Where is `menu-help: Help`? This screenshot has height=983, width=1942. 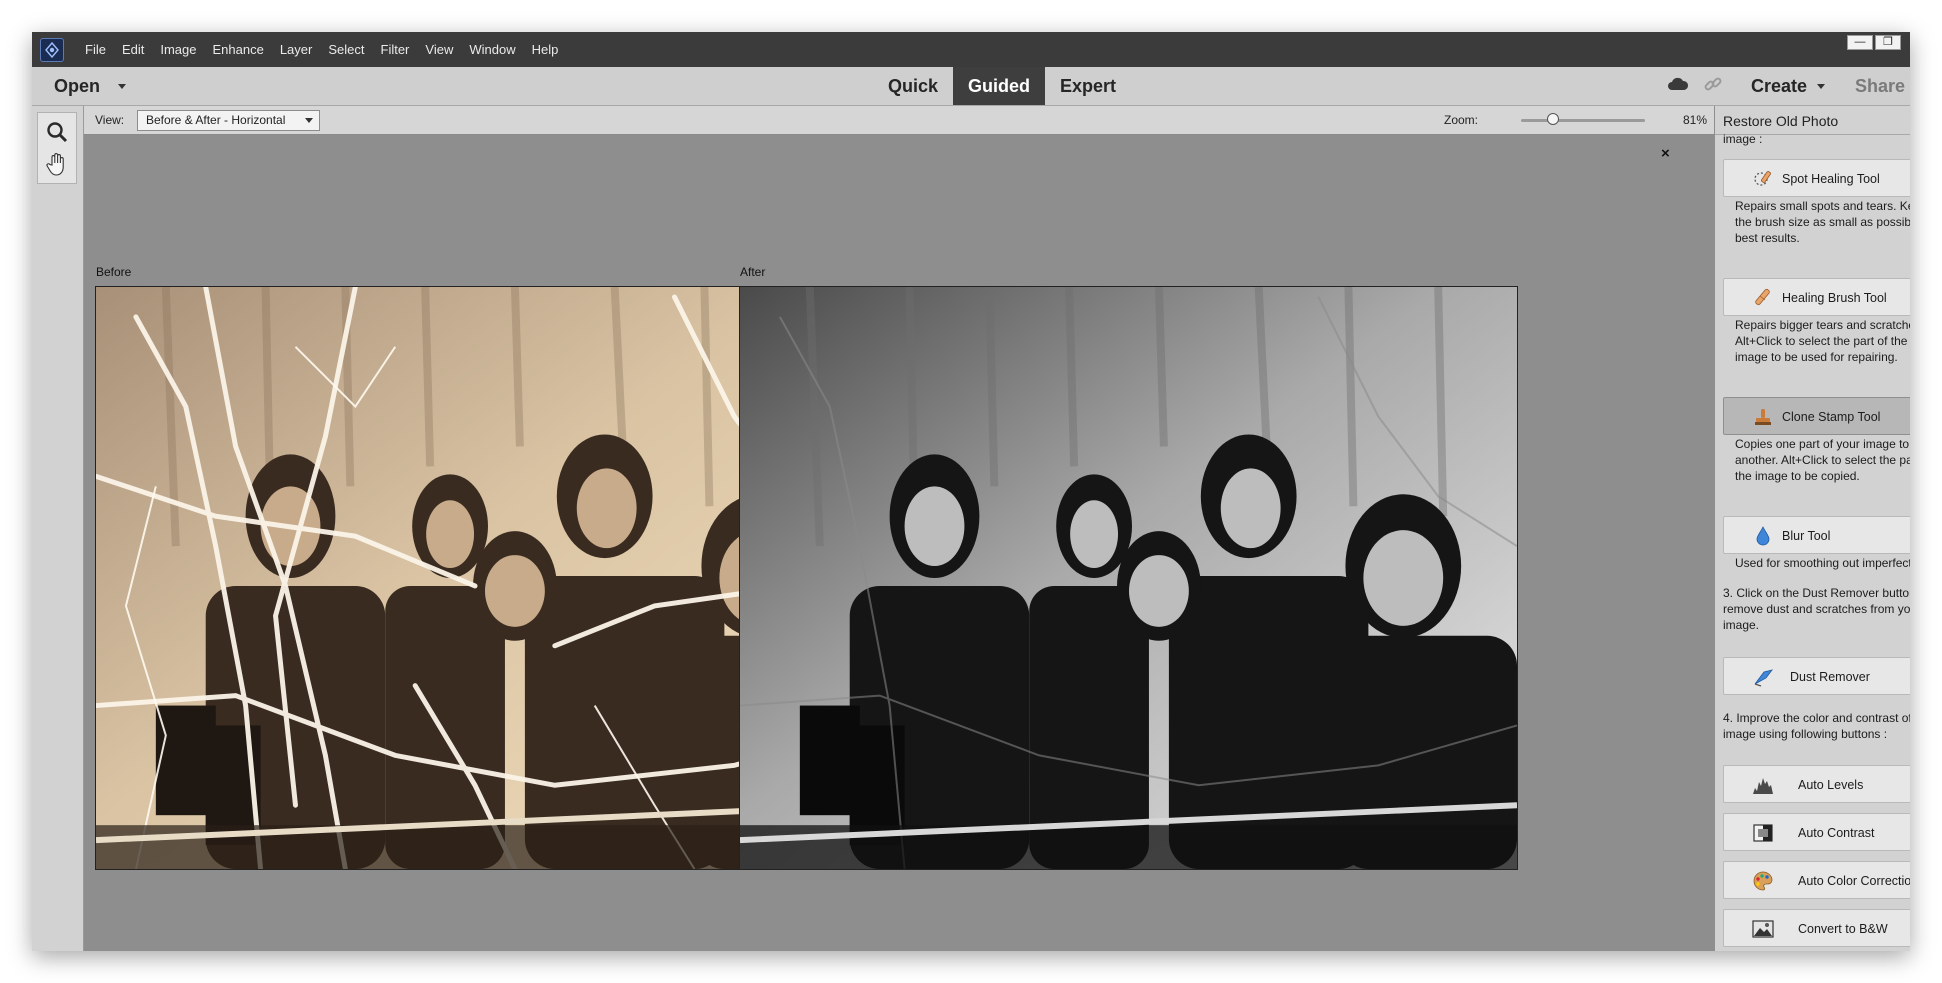
menu-help: Help is located at coordinates (545, 49).